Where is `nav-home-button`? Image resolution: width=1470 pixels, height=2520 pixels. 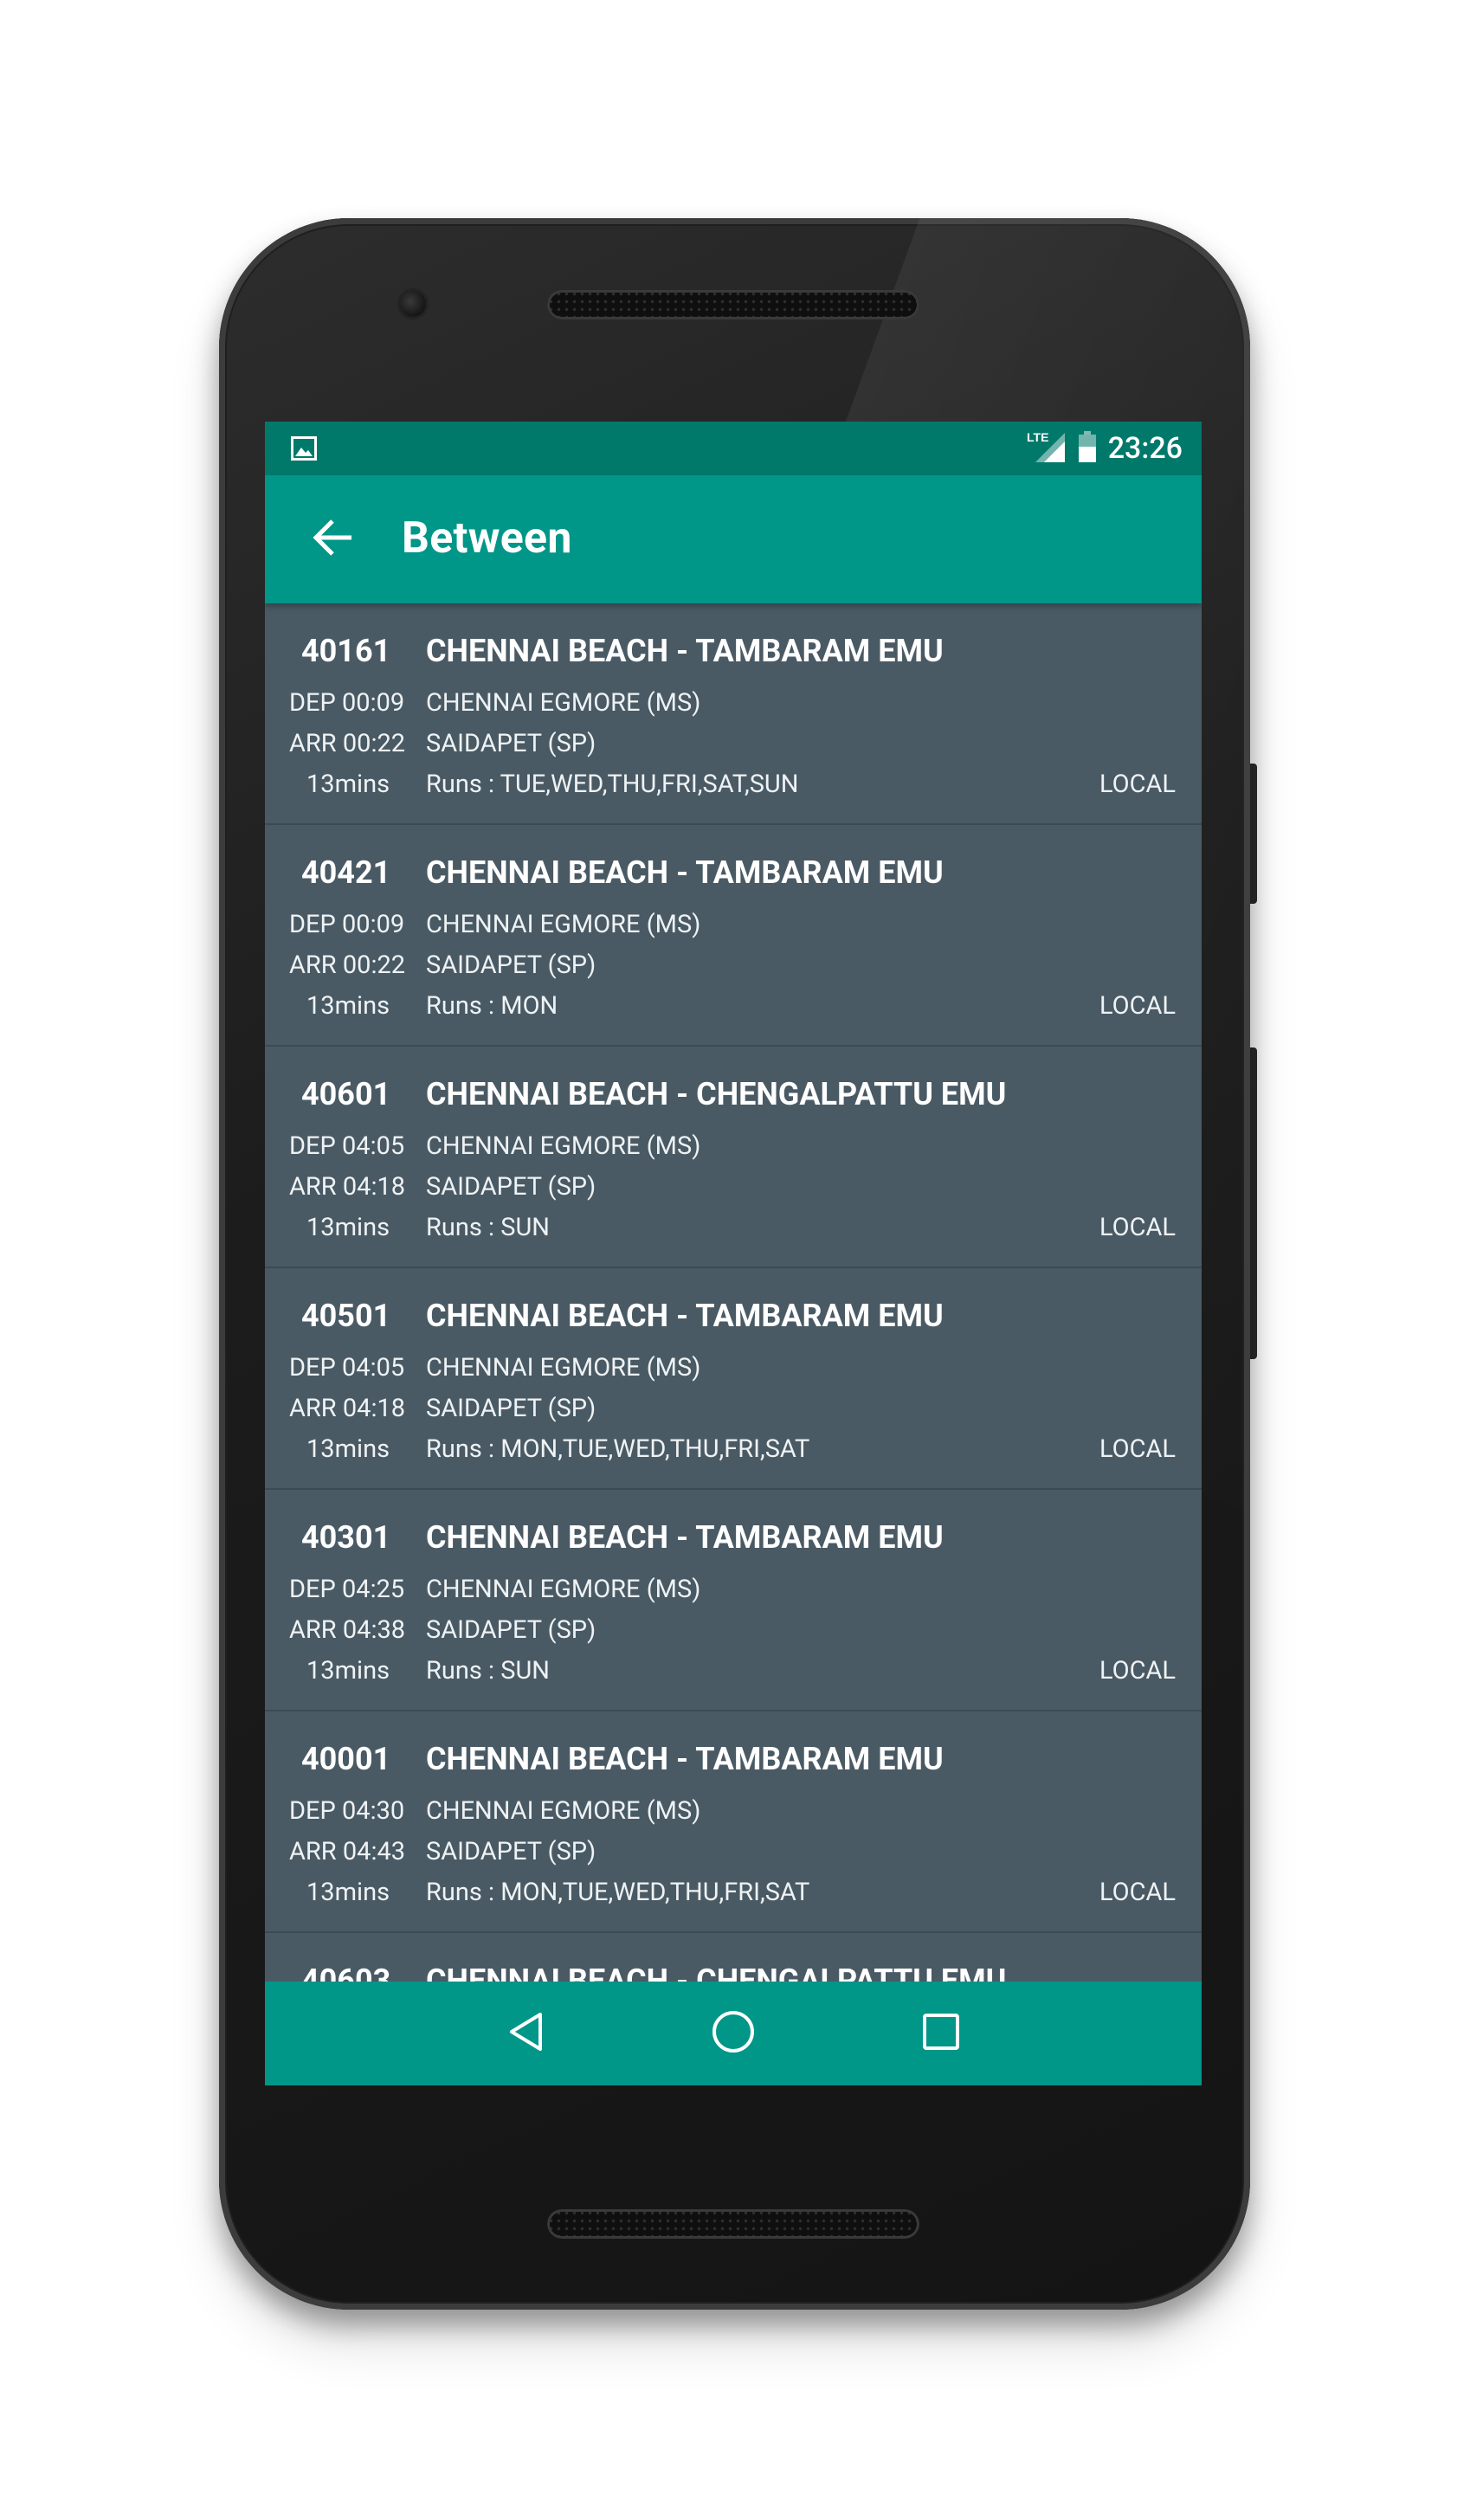
nav-home-button is located at coordinates (733, 2033).